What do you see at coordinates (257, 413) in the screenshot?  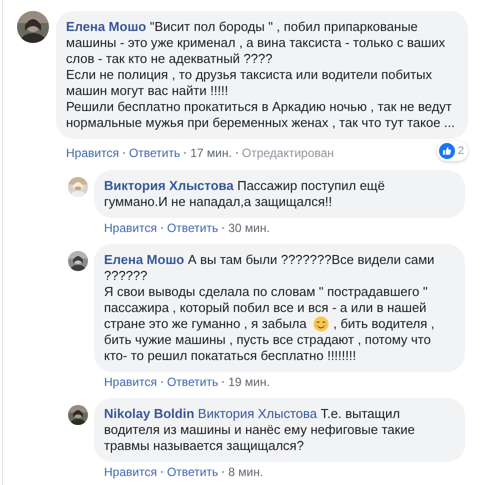 I see `mention-link: Виктория Хлыстова` at bounding box center [257, 413].